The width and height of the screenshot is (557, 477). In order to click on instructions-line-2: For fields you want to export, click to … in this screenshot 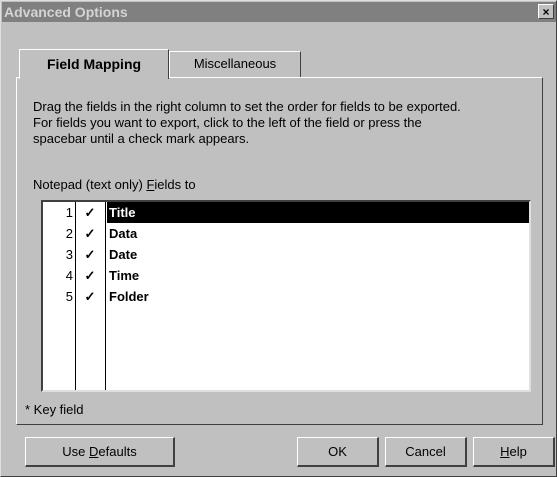, I will do `click(227, 122)`.